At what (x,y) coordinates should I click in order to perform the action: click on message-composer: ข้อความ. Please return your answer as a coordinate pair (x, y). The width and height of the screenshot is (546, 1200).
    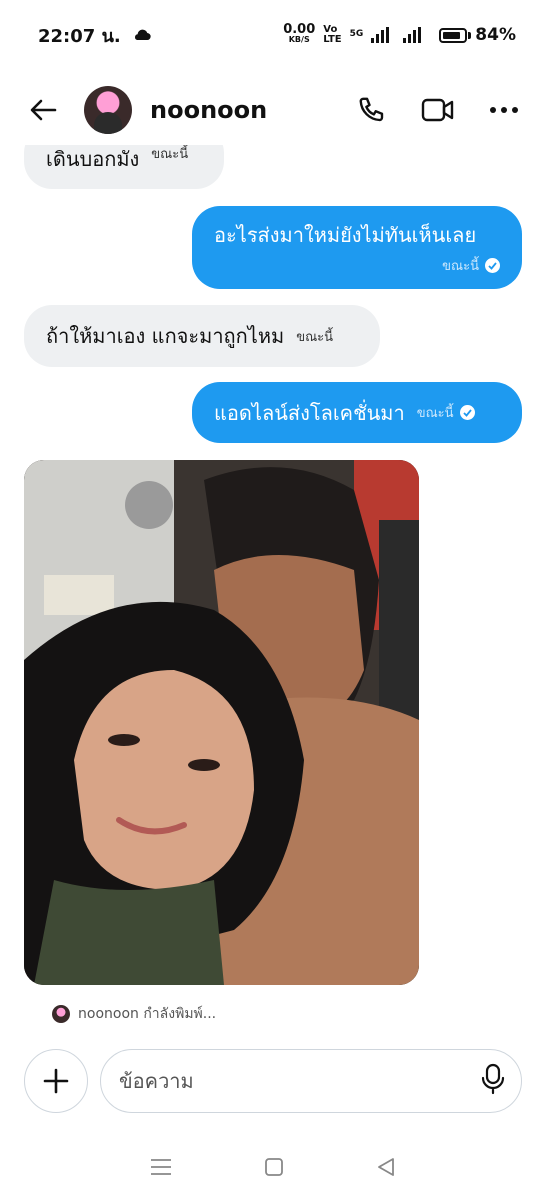
    Looking at the image, I should click on (273, 1081).